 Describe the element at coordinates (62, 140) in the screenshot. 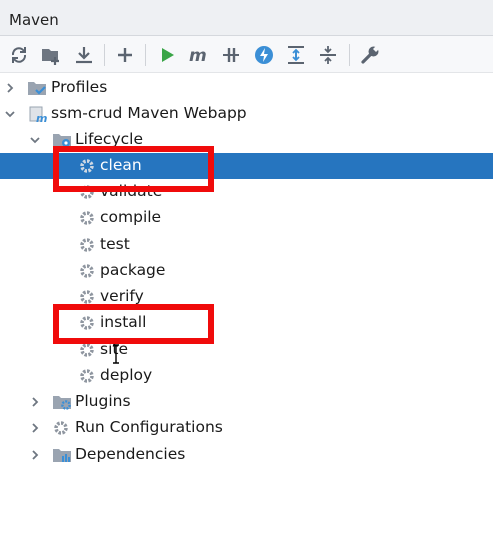

I see `lifecycle-folder-icon` at that location.